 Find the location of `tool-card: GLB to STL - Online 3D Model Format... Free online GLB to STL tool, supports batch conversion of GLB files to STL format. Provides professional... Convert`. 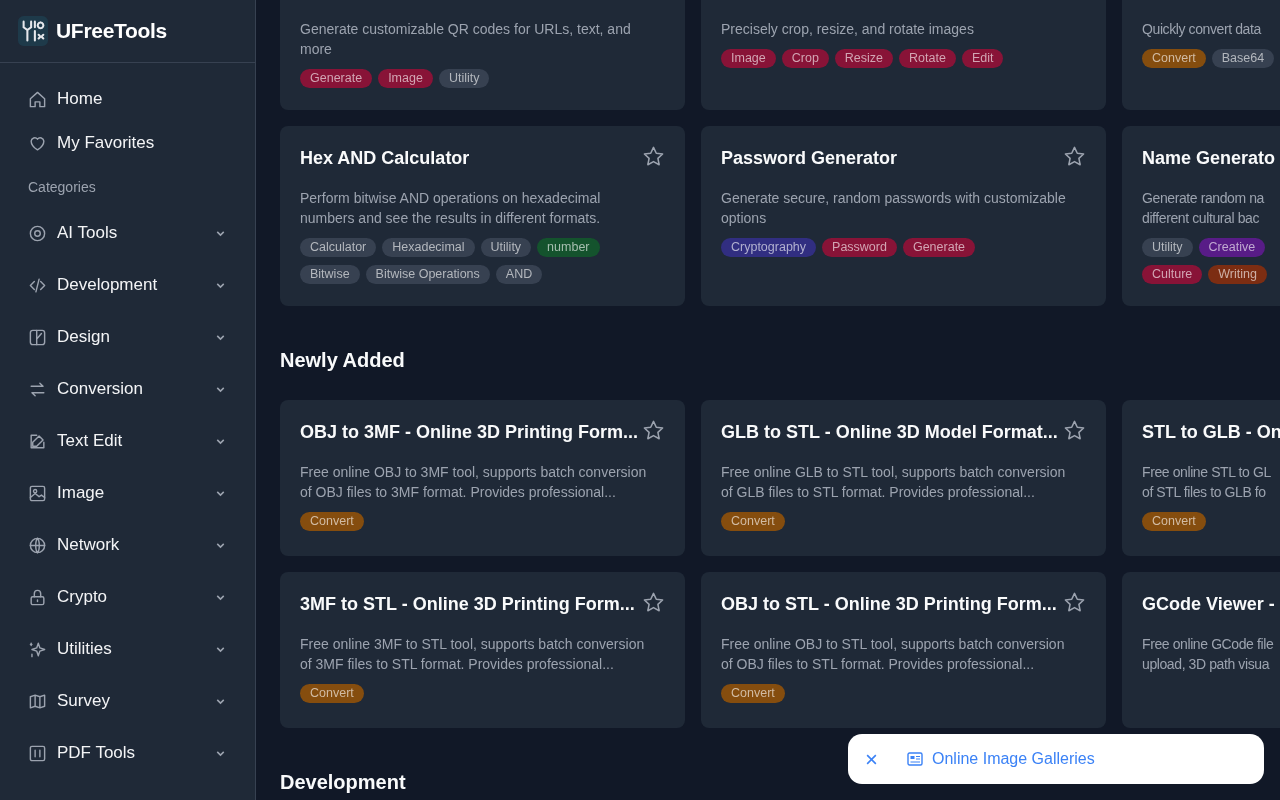

tool-card: GLB to STL - Online 3D Model Format... Free online GLB to STL tool, supports batch conversion of GLB files to STL format. Provides professional... Convert is located at coordinates (903, 478).